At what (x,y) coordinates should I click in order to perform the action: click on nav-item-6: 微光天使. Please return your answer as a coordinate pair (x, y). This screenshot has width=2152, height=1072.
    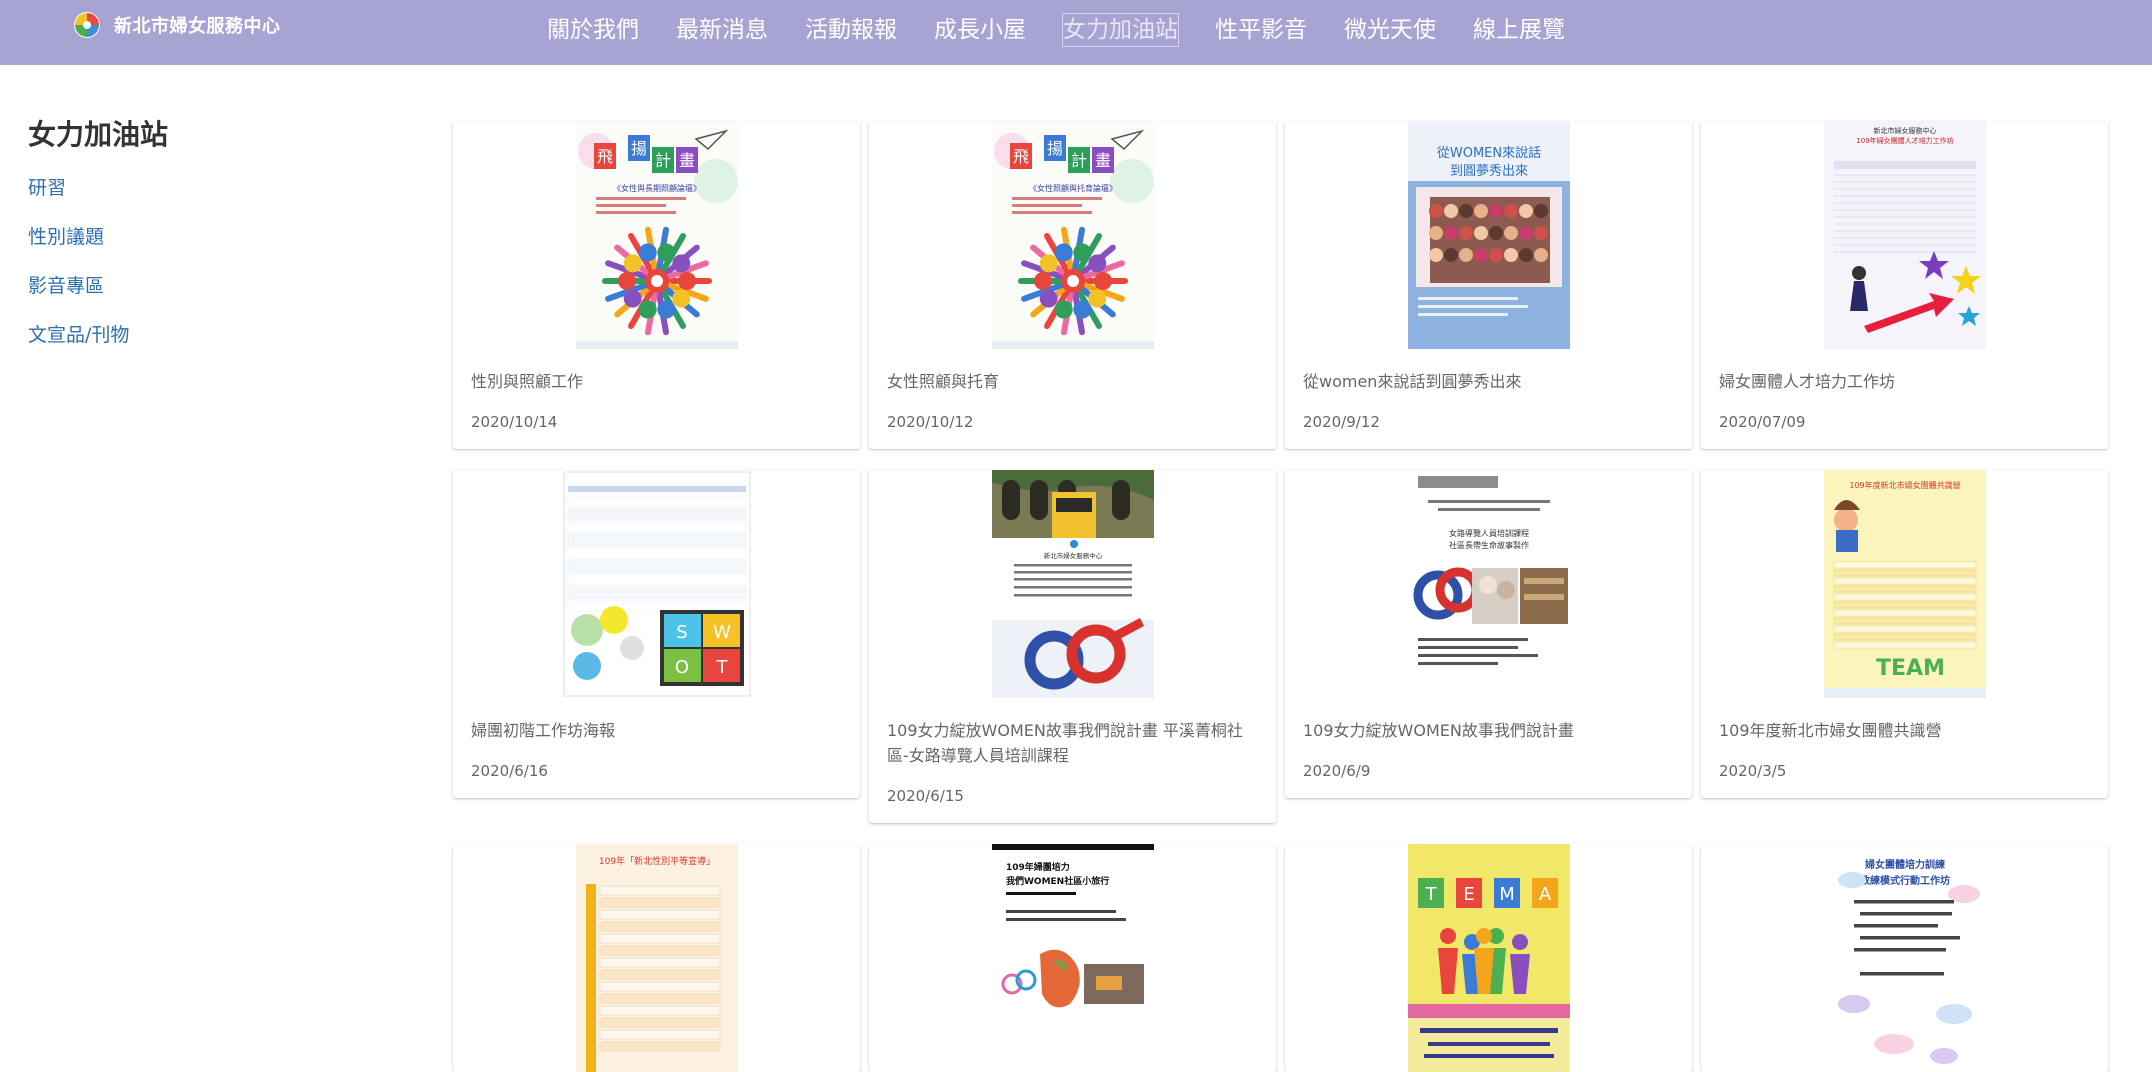
    Looking at the image, I should click on (1390, 30).